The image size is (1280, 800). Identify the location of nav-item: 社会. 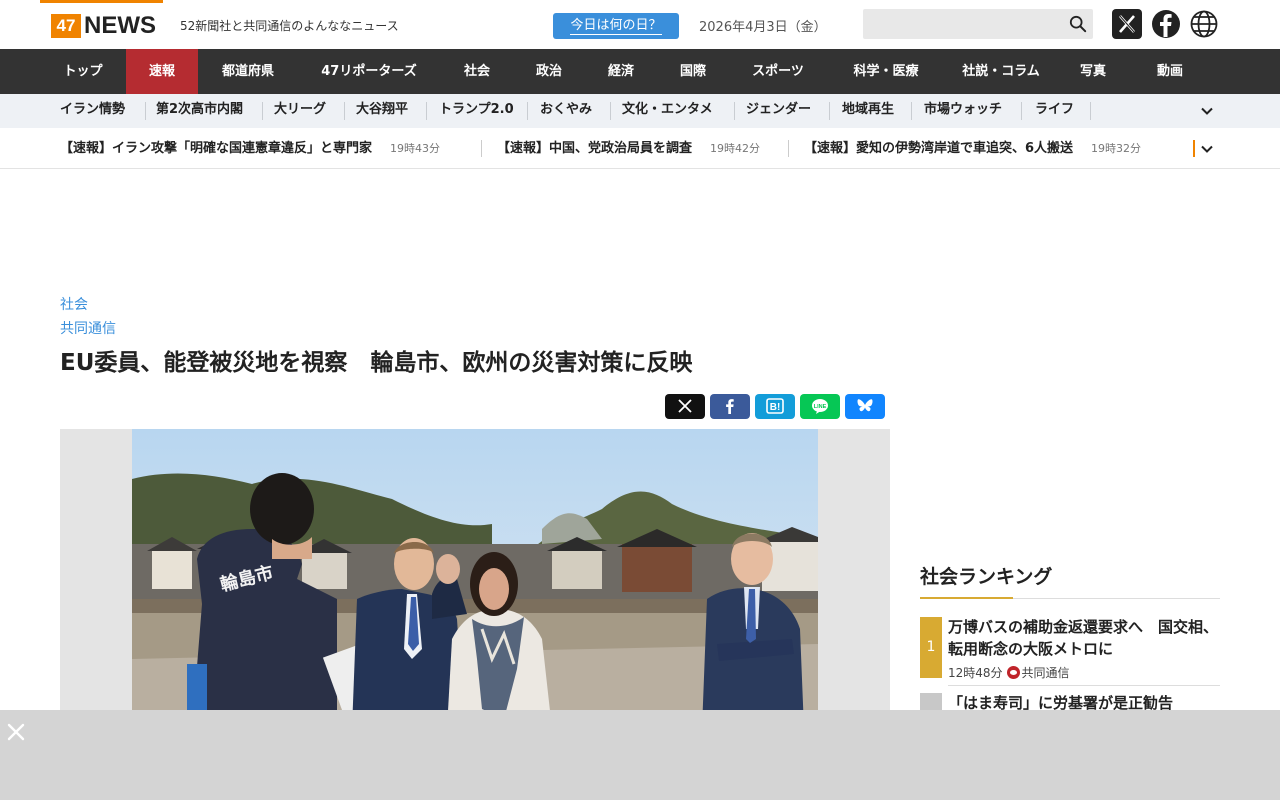
(477, 71).